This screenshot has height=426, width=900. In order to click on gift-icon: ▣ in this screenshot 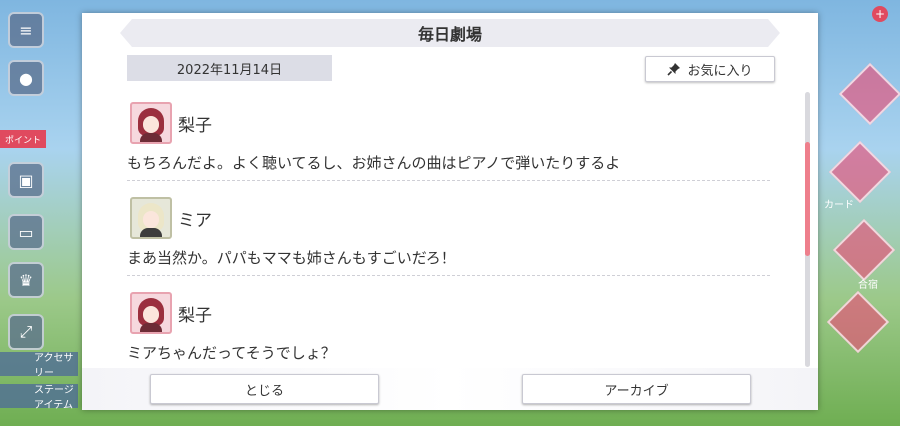, I will do `click(26, 180)`.